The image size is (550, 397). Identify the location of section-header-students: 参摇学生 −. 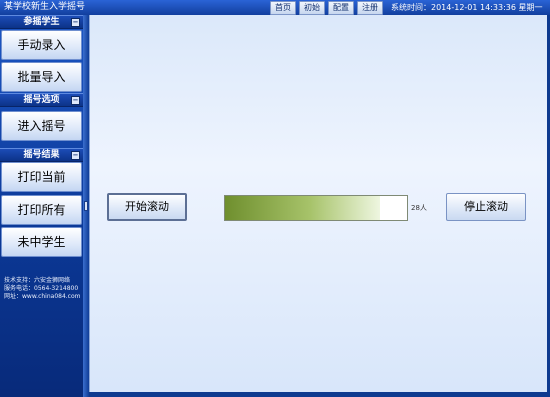
(41, 22).